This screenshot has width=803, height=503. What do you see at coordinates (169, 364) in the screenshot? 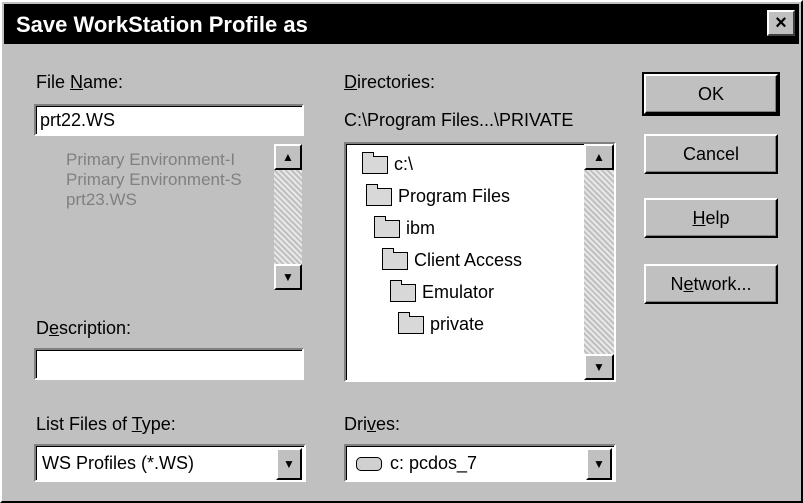
I see `description-input` at bounding box center [169, 364].